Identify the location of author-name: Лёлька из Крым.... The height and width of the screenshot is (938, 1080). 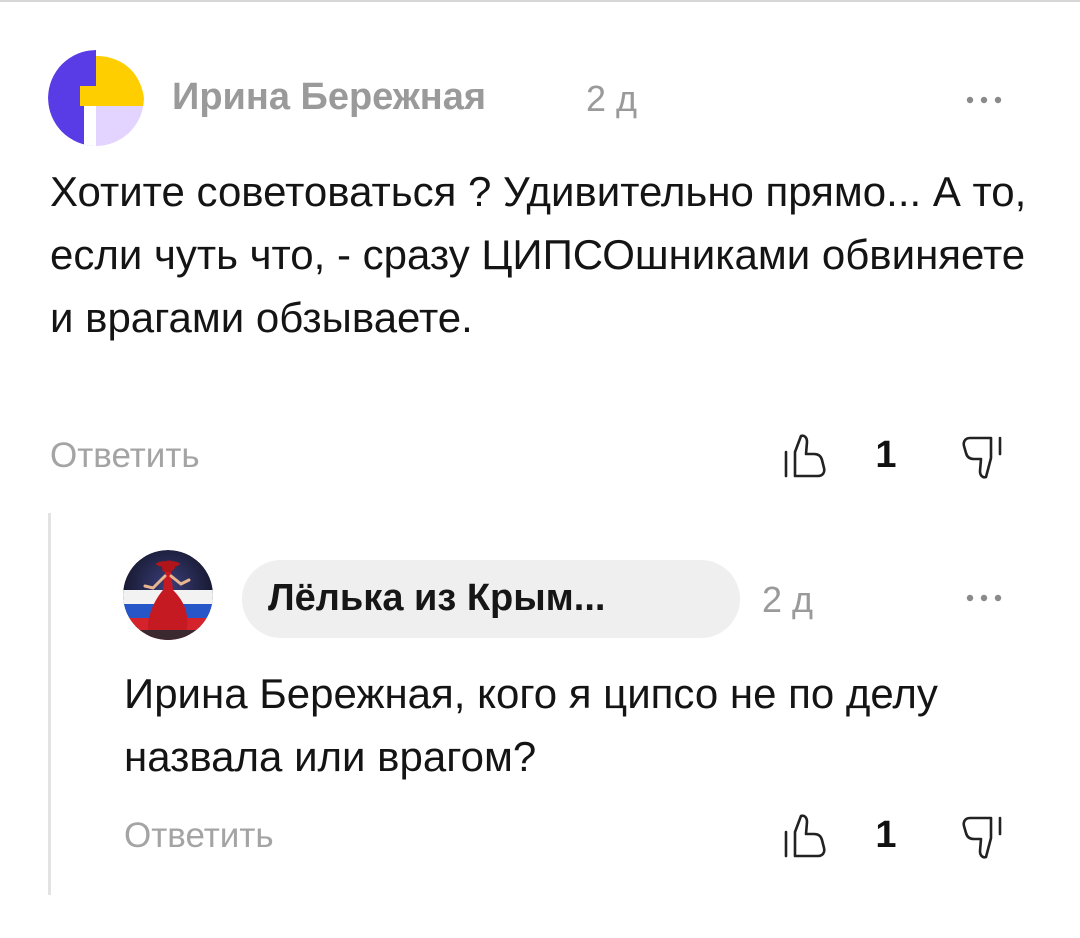
(436, 598).